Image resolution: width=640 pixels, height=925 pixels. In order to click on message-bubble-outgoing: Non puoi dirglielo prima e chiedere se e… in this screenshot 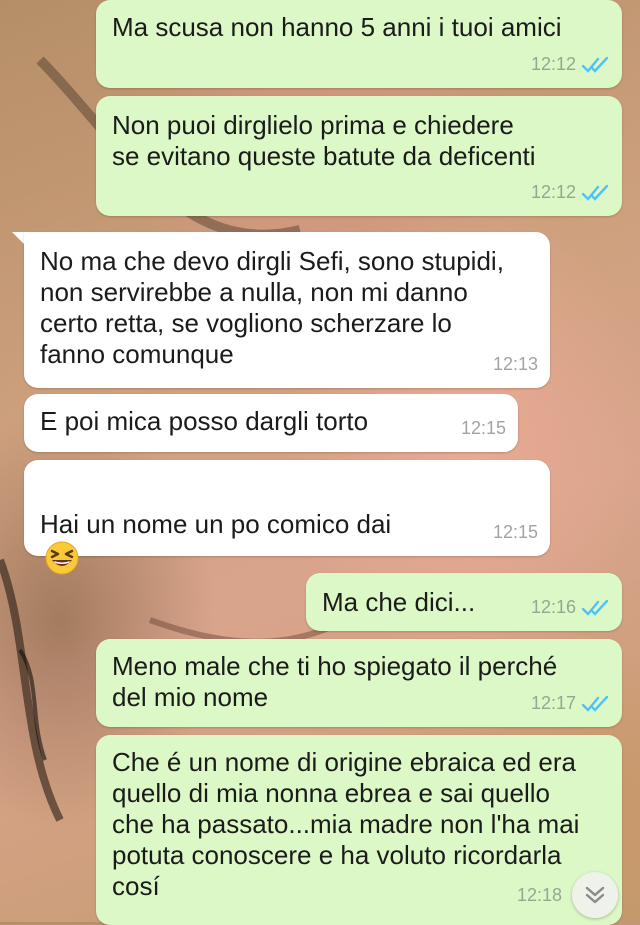, I will do `click(359, 156)`.